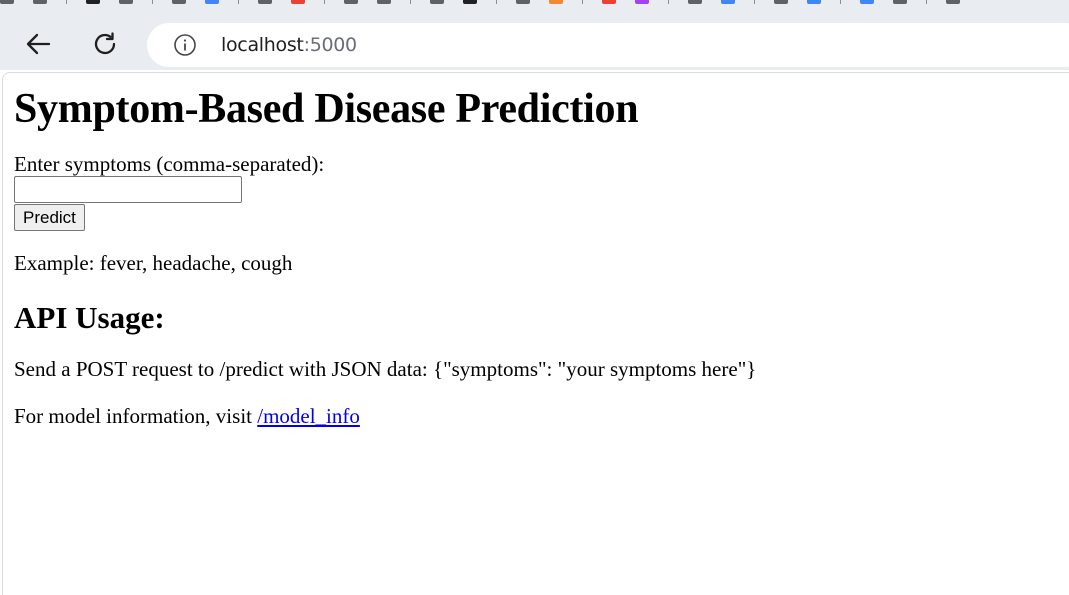  Describe the element at coordinates (136, 416) in the screenshot. I see `model-info-prefix: For model information, visit` at that location.